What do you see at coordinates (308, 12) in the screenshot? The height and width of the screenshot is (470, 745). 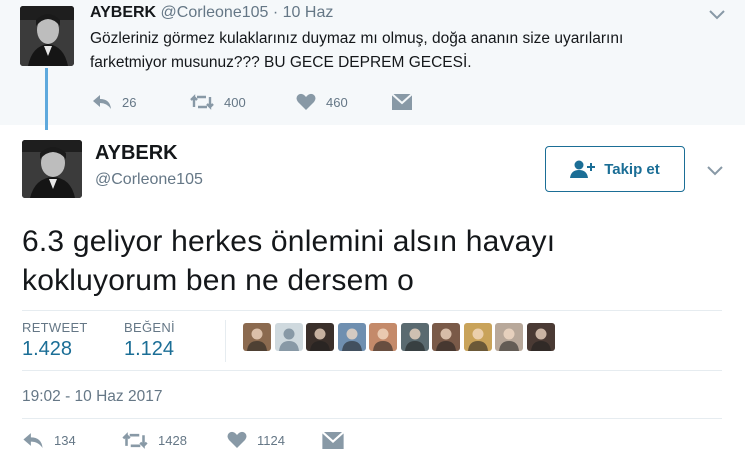 I see `parent-tweet-time: 10 Haz` at bounding box center [308, 12].